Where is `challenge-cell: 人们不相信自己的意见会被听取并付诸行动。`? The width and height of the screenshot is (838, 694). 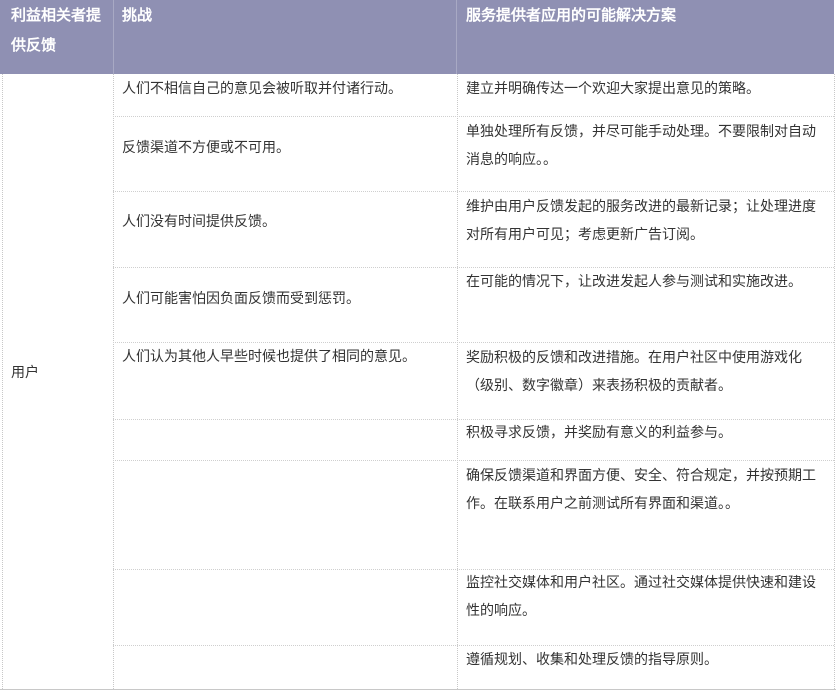
challenge-cell: 人们不相信自己的意见会被听取并付诸行动。 is located at coordinates (262, 89).